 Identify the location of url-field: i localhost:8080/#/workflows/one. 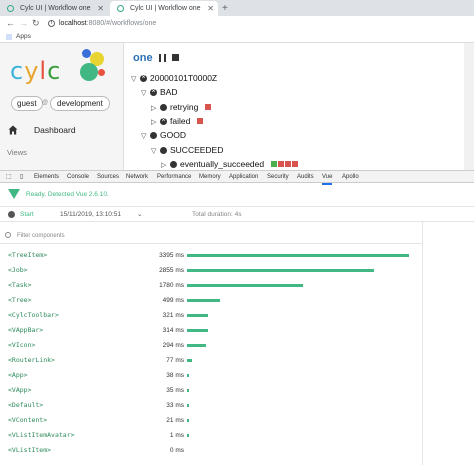
(102, 23).